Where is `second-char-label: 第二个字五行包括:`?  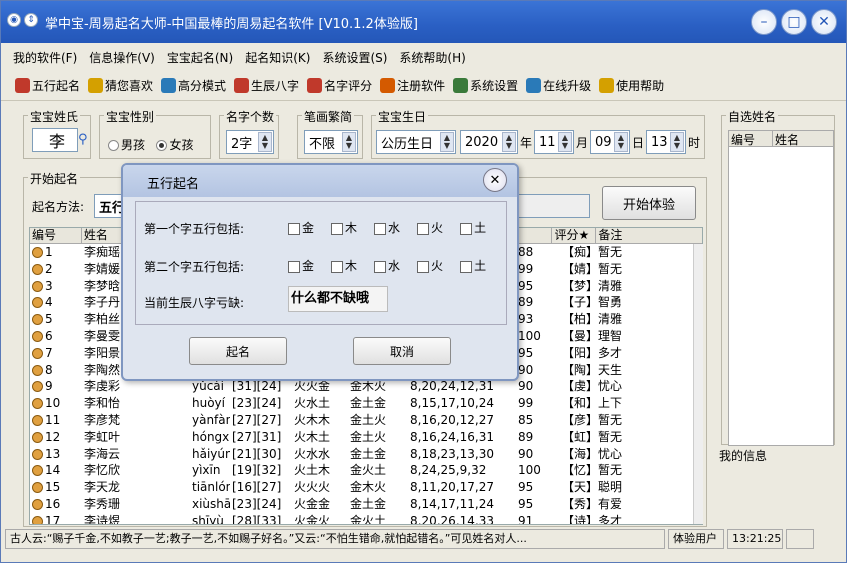 second-char-label: 第二个字五行包括: is located at coordinates (194, 267).